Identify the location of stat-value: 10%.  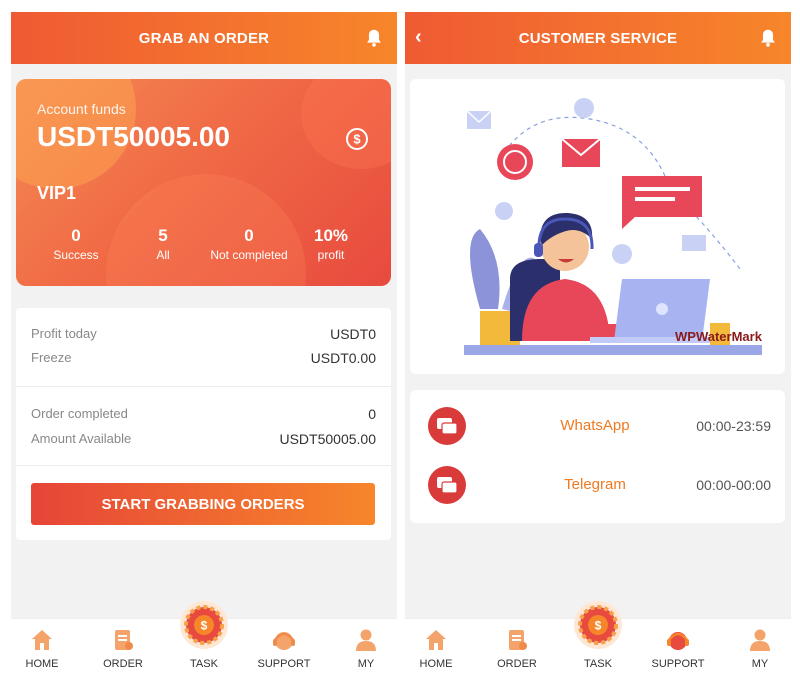
(331, 235).